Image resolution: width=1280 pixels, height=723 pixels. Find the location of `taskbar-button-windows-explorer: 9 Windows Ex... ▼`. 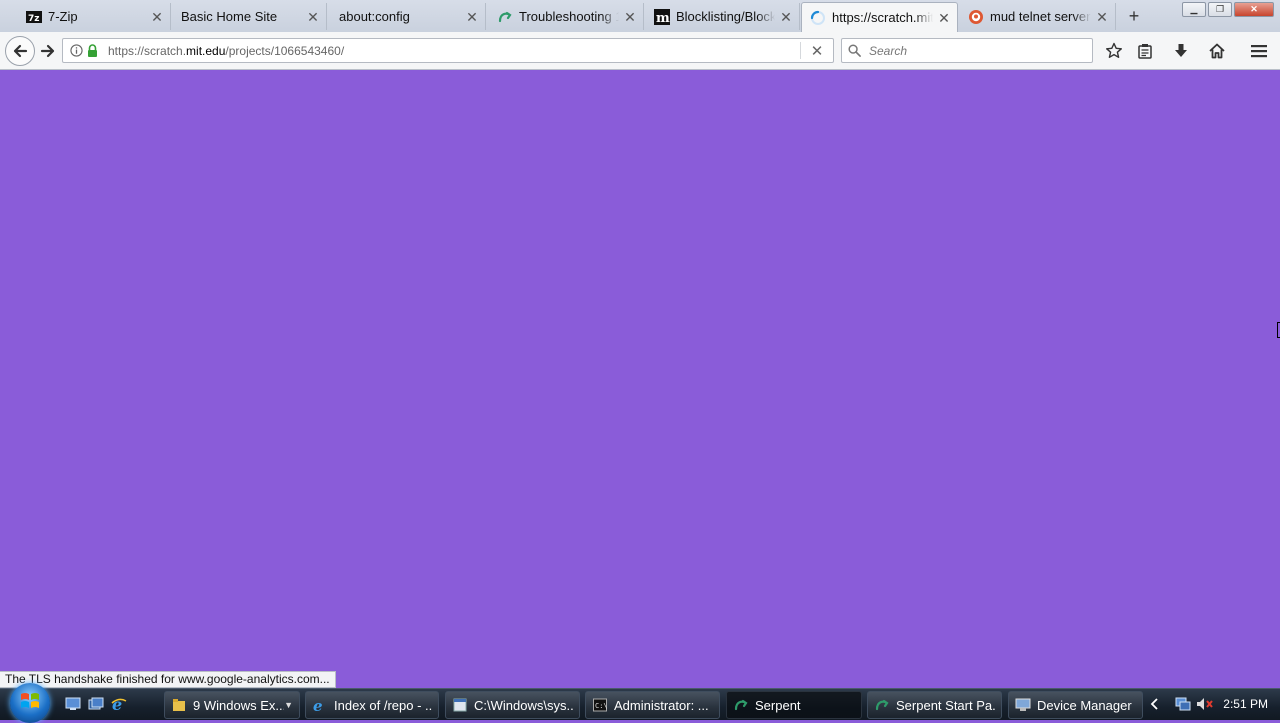

taskbar-button-windows-explorer: 9 Windows Ex... ▼ is located at coordinates (232, 705).